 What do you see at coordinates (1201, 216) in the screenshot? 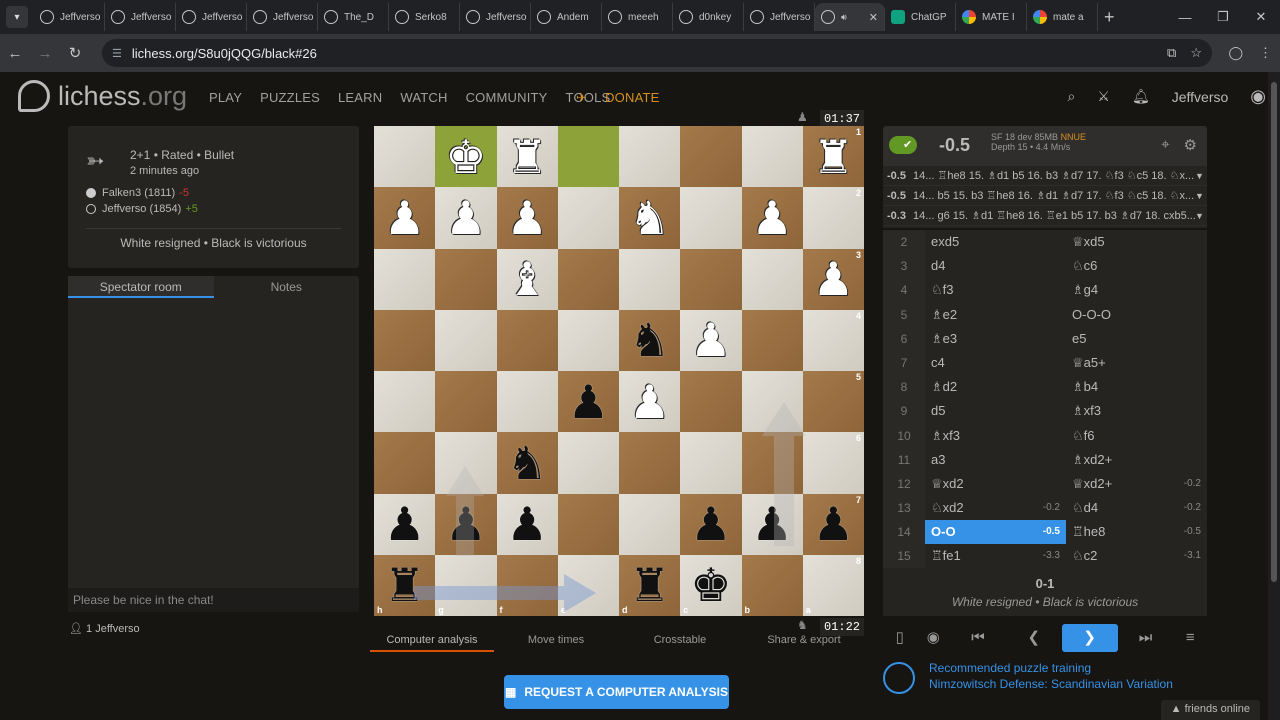
I see `expand-triangle-icon: ▼` at bounding box center [1201, 216].